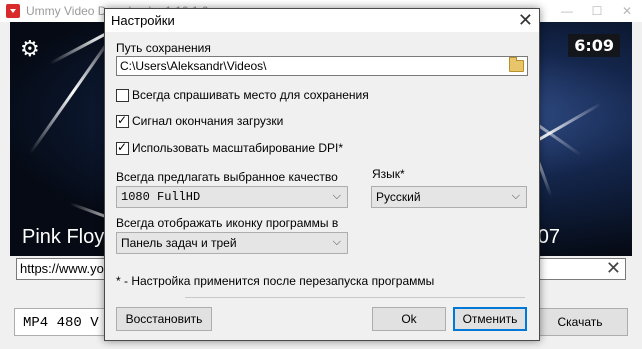 The width and height of the screenshot is (642, 349). What do you see at coordinates (322, 20) in the screenshot?
I see `dialog-titlebar: Настройки ✕` at bounding box center [322, 20].